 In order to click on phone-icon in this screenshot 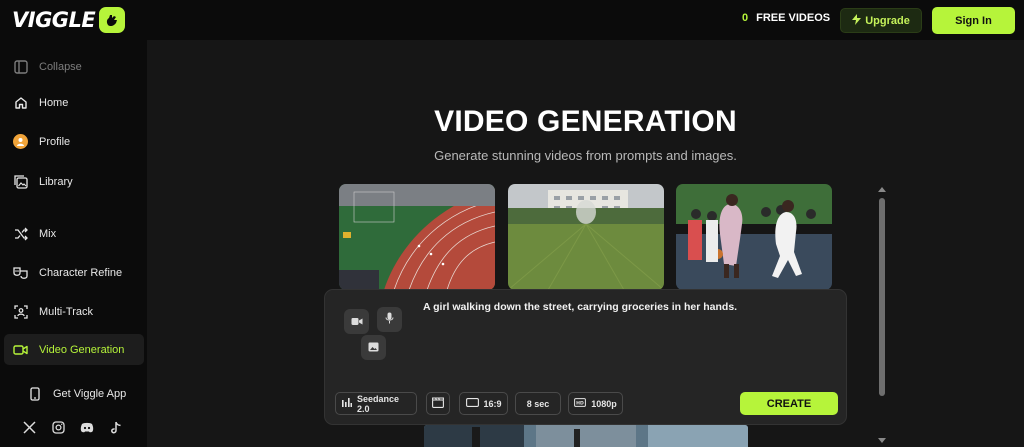, I will do `click(34, 393)`.